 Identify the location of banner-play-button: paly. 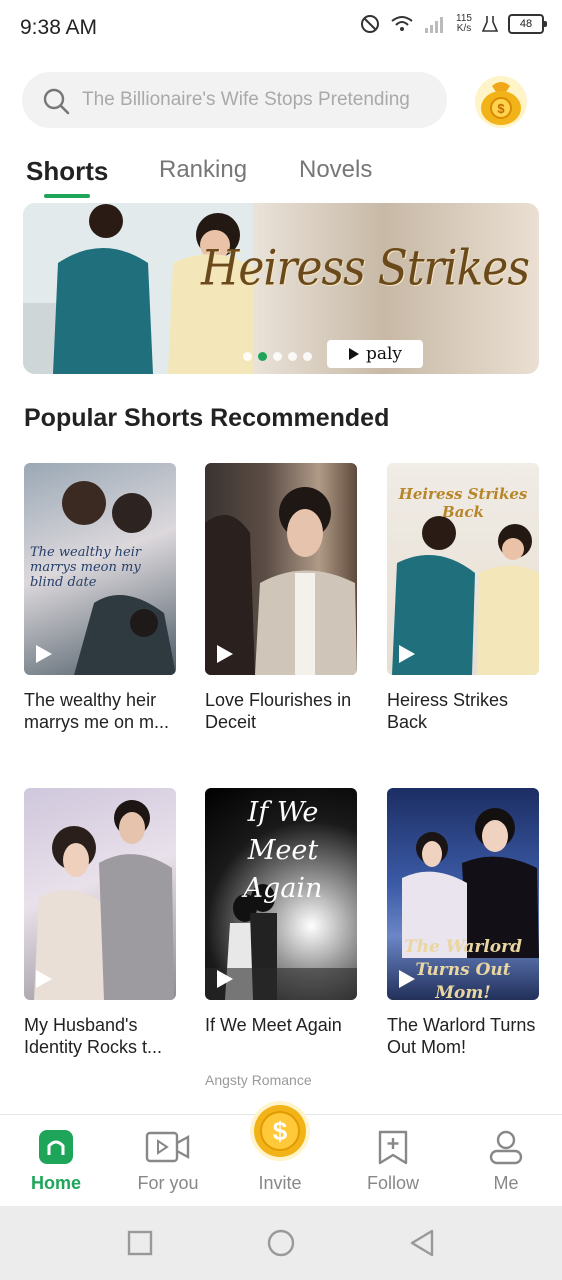
(375, 354).